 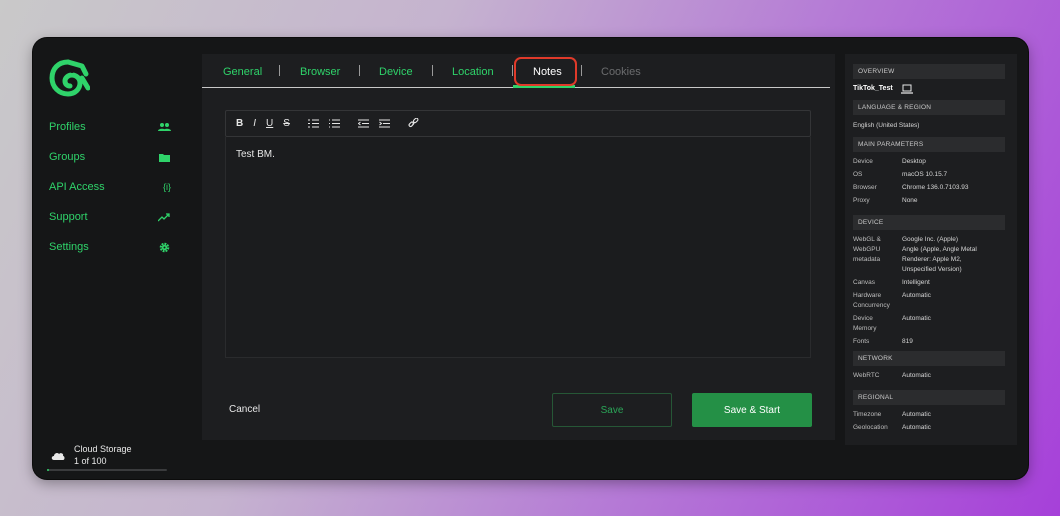 What do you see at coordinates (929, 222) in the screenshot?
I see `device-header: DEVICE` at bounding box center [929, 222].